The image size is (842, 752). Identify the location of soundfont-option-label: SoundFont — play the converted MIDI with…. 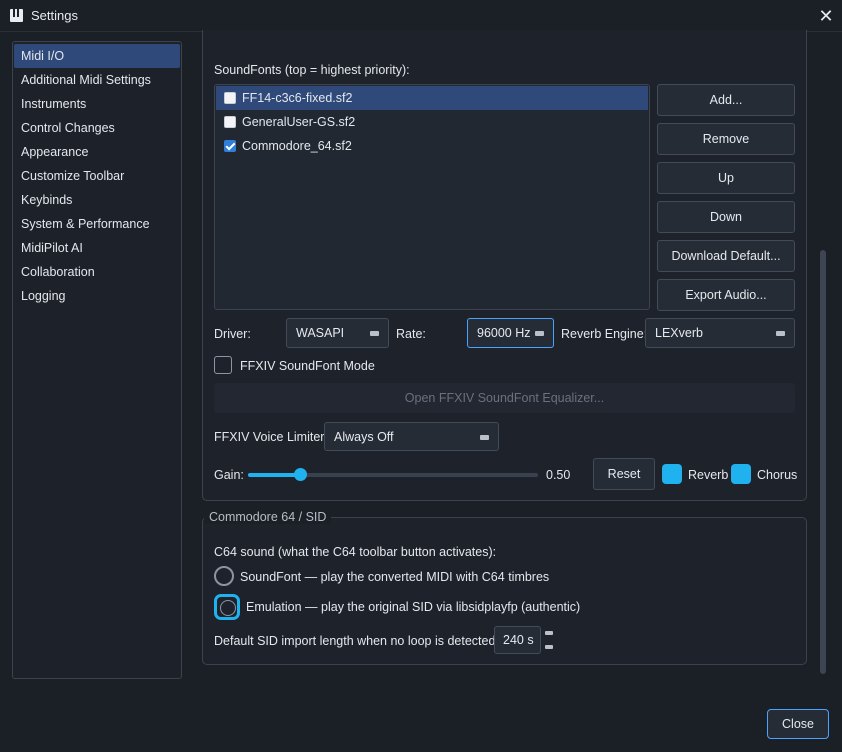
(395, 577).